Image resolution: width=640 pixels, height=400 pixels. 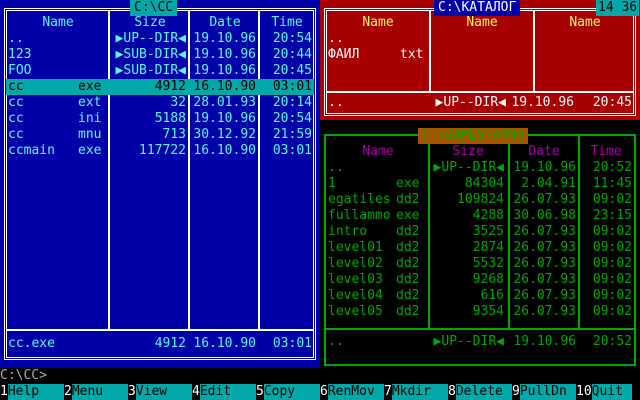 What do you see at coordinates (604, 392) in the screenshot?
I see `fkey-quit: 10Quit` at bounding box center [604, 392].